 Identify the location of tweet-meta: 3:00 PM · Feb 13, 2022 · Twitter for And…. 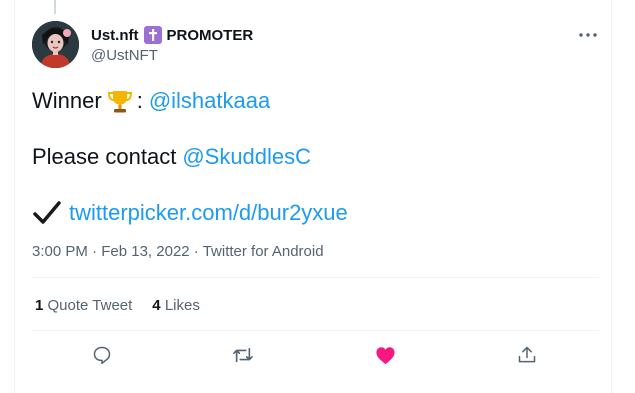
(178, 251).